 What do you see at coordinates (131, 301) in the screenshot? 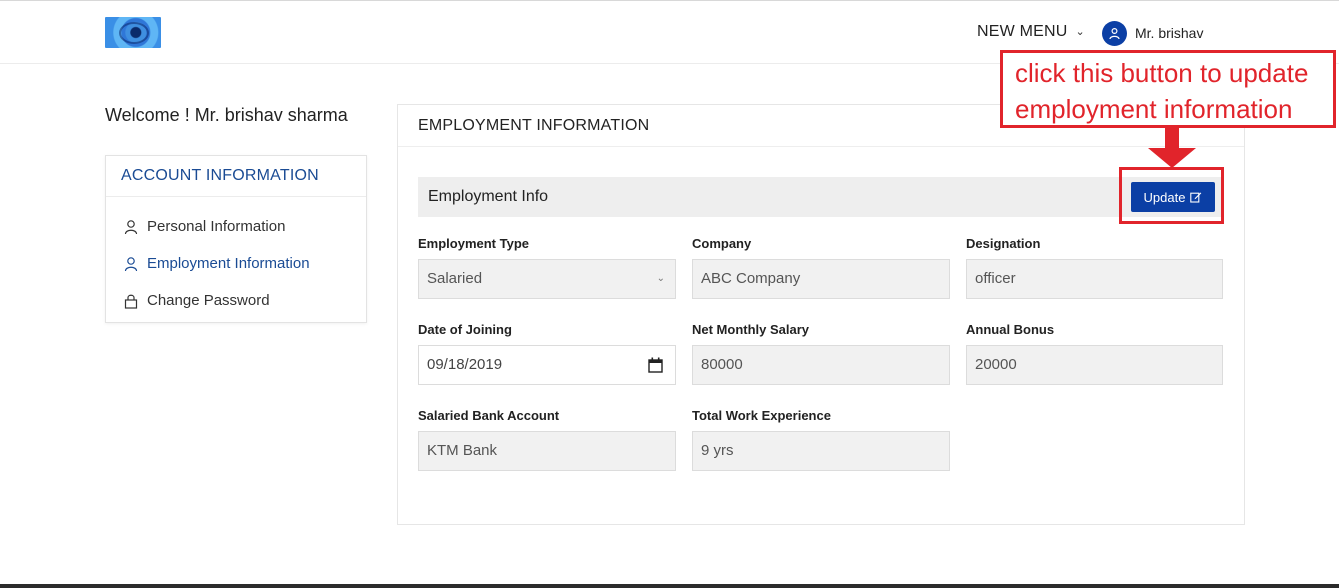
I see `lock-icon` at bounding box center [131, 301].